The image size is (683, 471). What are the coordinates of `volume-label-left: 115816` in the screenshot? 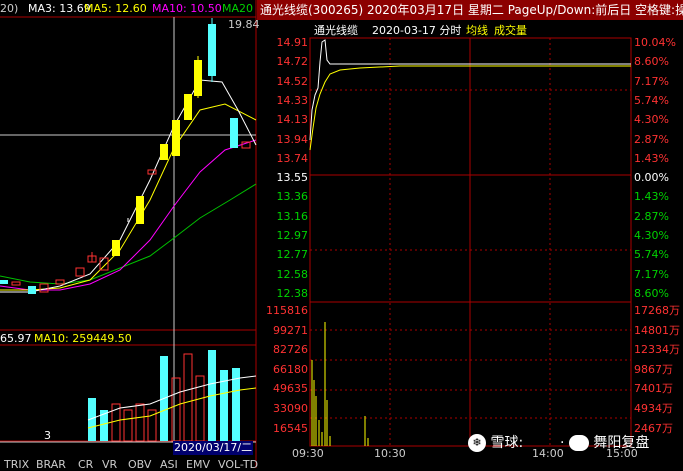 It's located at (287, 310).